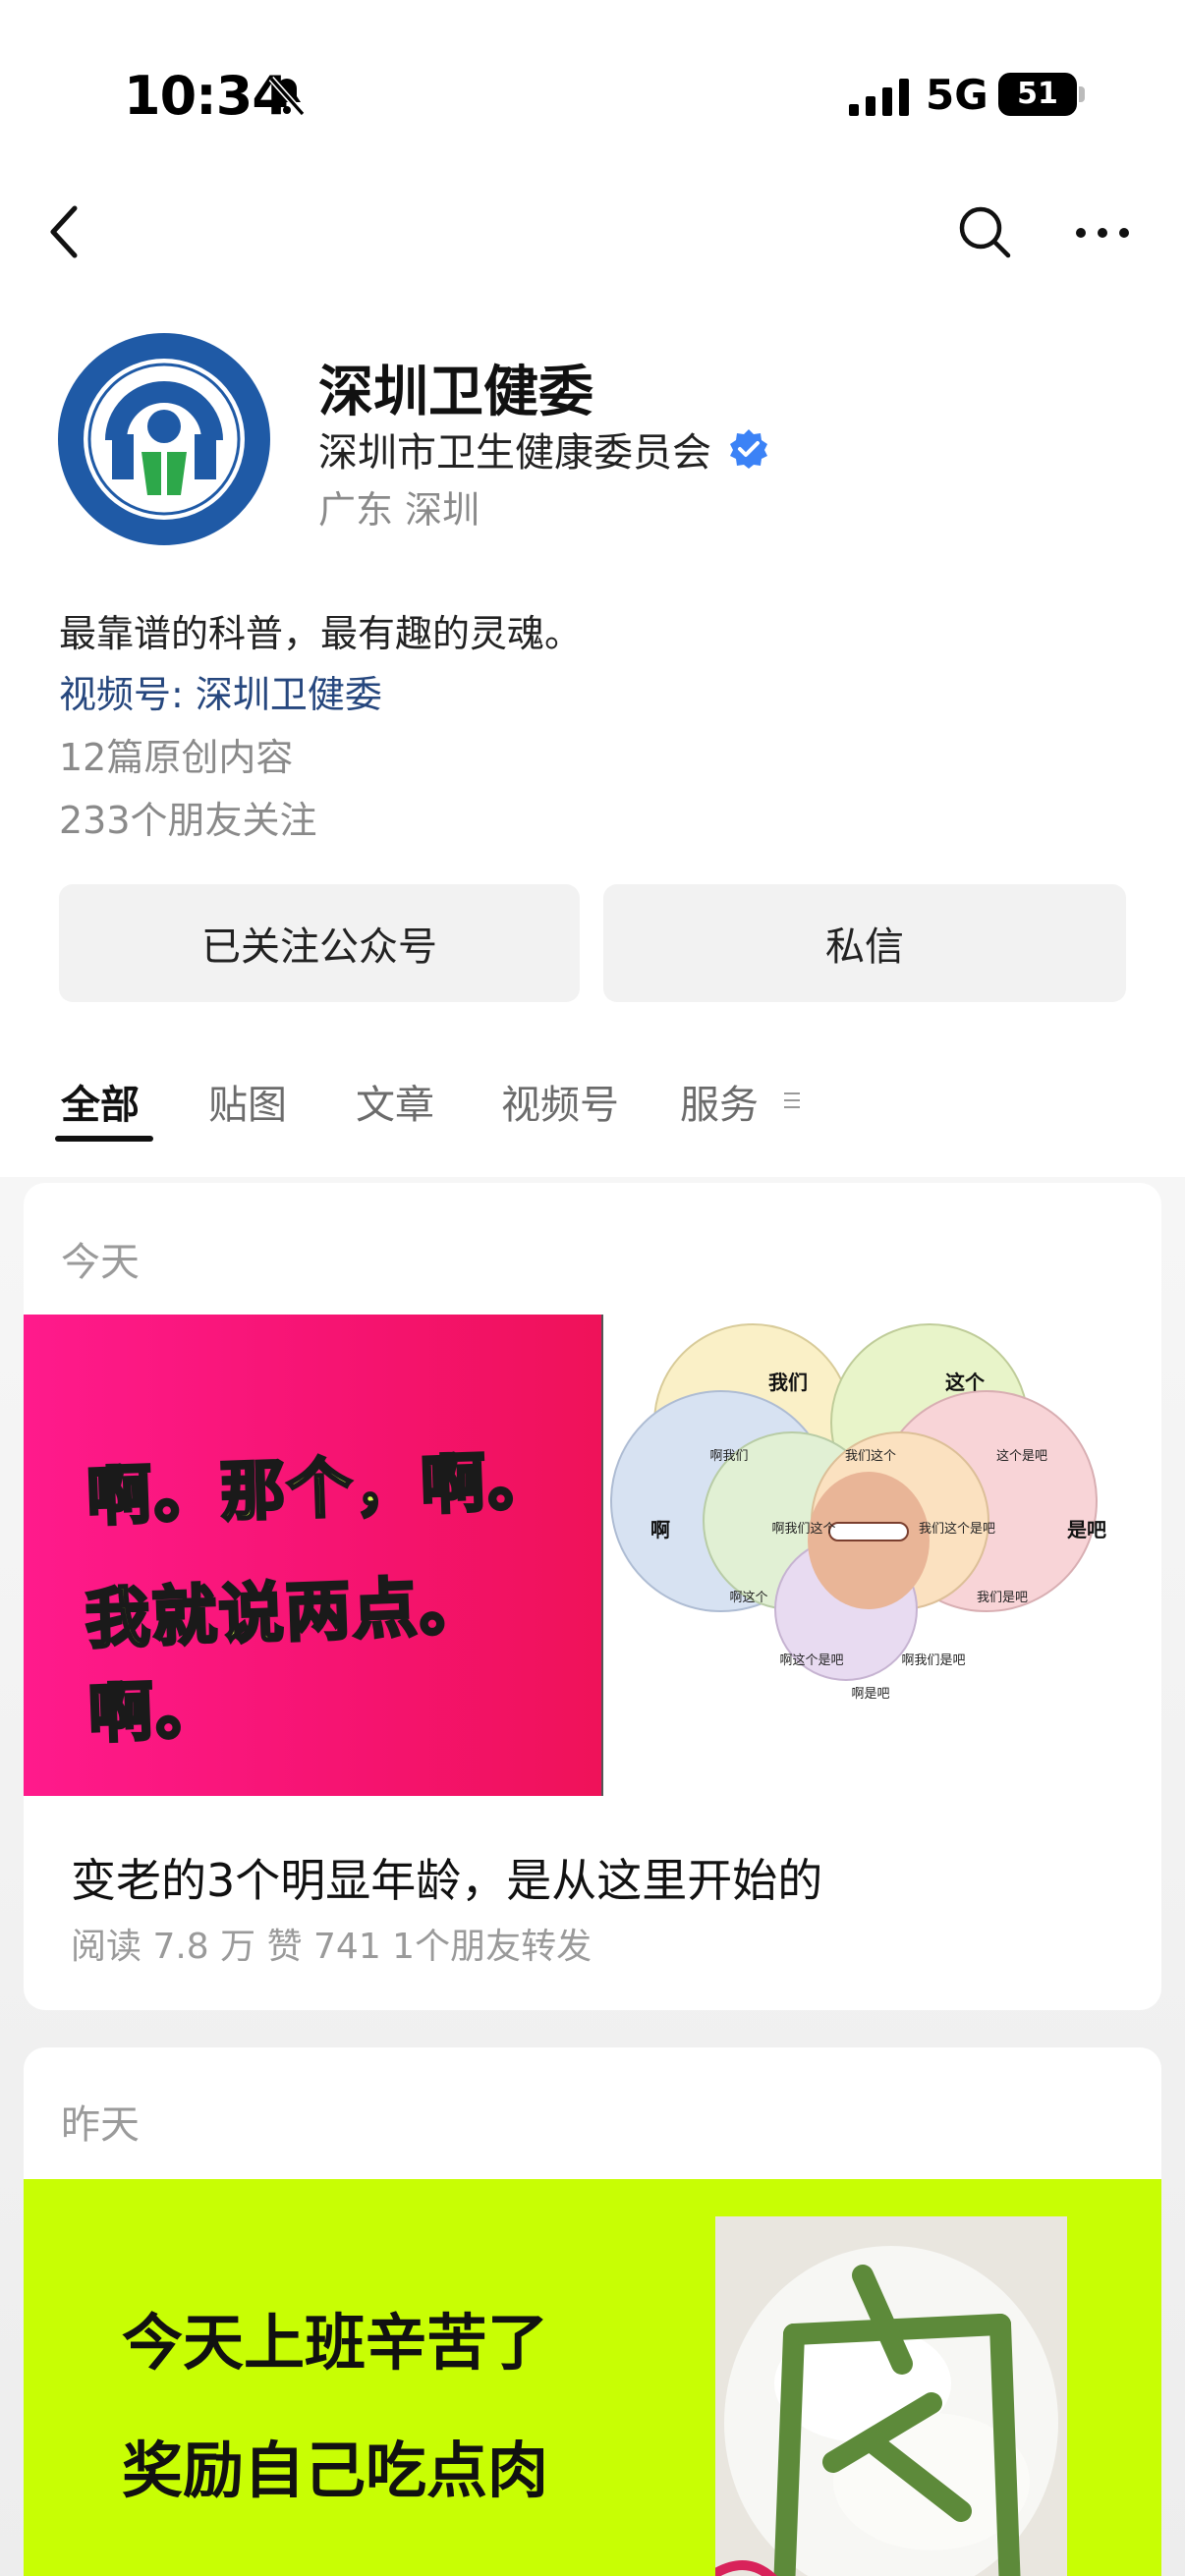 Image resolution: width=1185 pixels, height=2576 pixels. What do you see at coordinates (336, 2470) in the screenshot?
I see `image-caption-line: 奖励自己吃点肉` at bounding box center [336, 2470].